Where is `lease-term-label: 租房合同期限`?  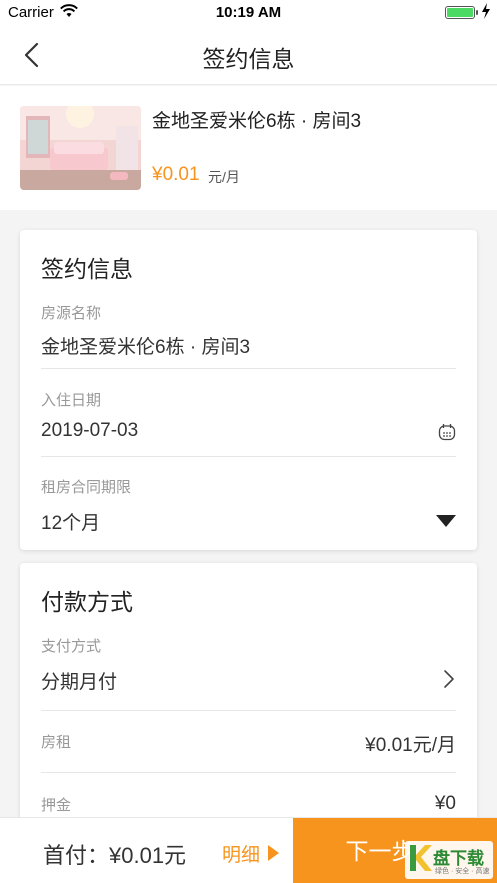 lease-term-label: 租房合同期限 is located at coordinates (86, 487).